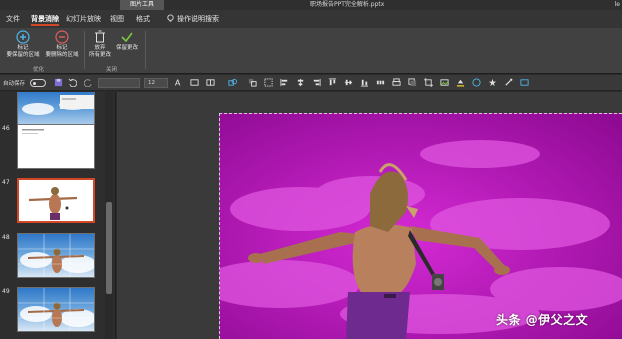 The width and height of the screenshot is (622, 339). I want to click on font-name-field, so click(119, 83).